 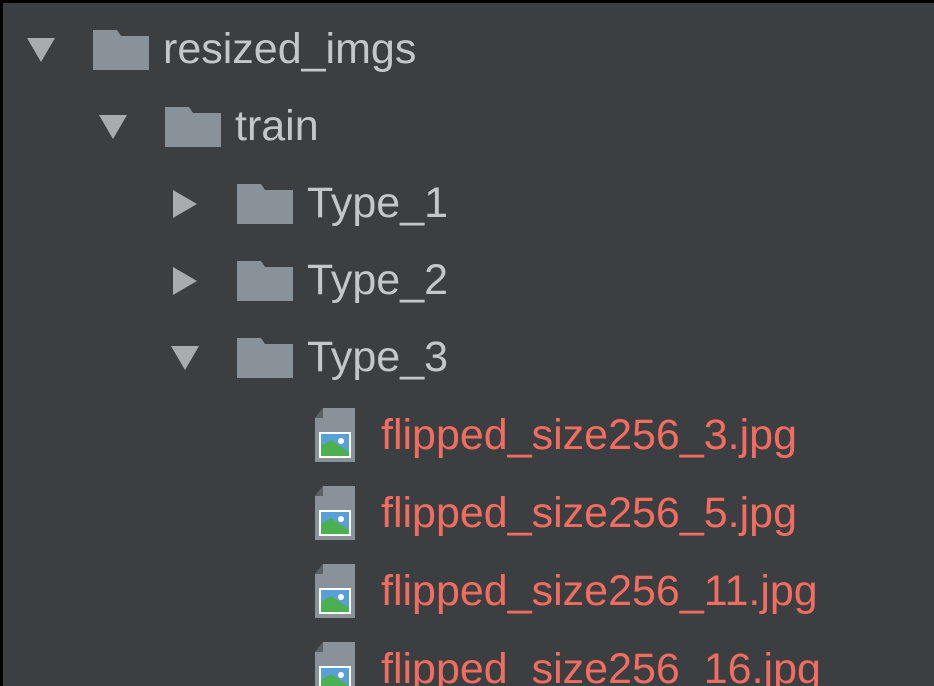 I want to click on tree-file-item: flipped_size256_16.jpg, so click(x=468, y=658).